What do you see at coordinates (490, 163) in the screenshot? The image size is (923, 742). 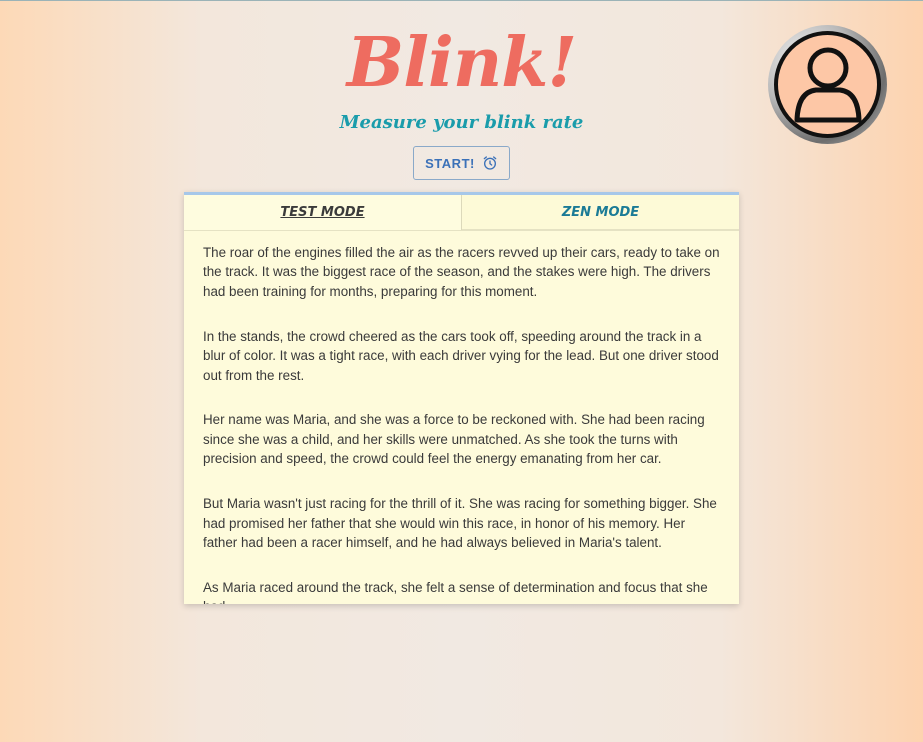 I see `alarm-clock-icon` at bounding box center [490, 163].